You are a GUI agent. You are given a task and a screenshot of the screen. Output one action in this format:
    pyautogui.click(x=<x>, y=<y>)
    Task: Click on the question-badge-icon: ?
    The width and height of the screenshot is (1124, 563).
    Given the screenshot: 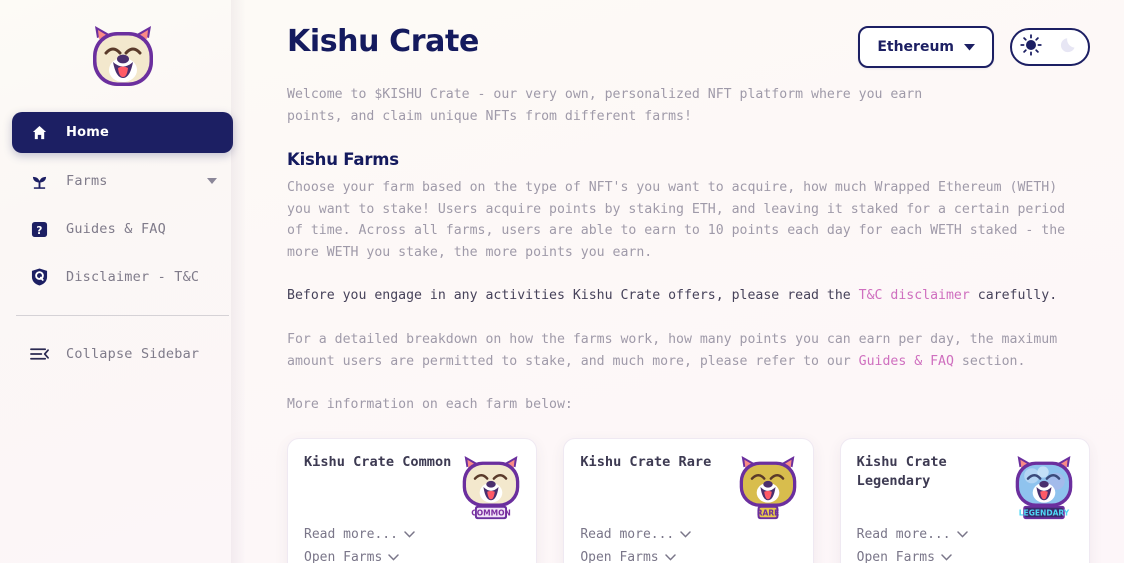 What is the action you would take?
    pyautogui.click(x=39, y=229)
    